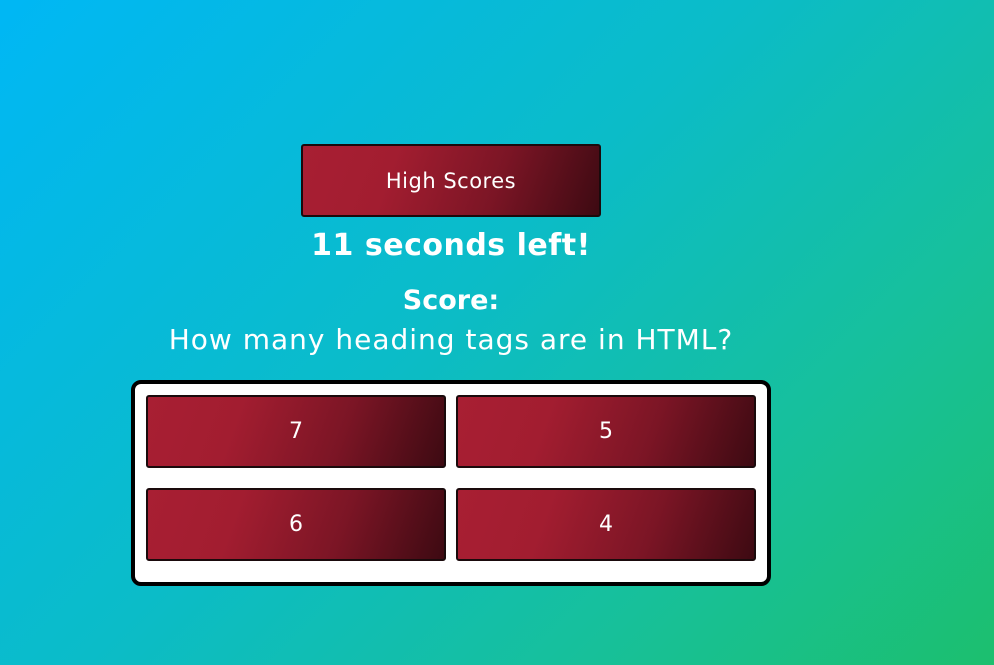  I want to click on answer-button: 6, so click(296, 524).